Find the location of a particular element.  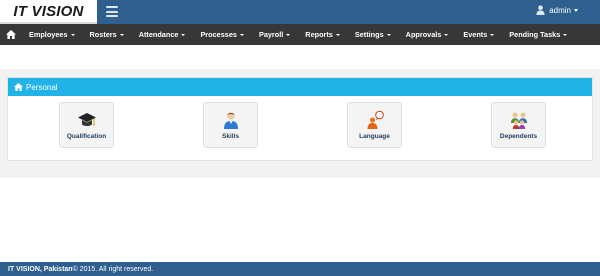

family-icon is located at coordinates (518, 120).